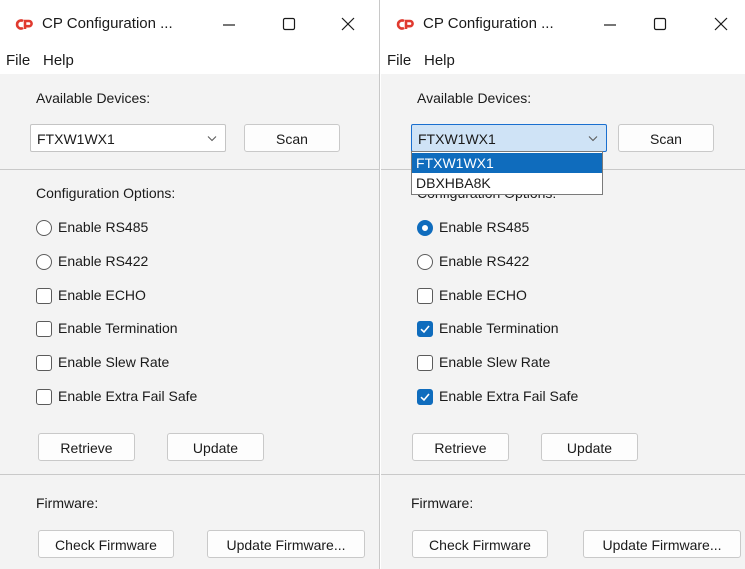 This screenshot has height=569, width=745. Describe the element at coordinates (106, 193) in the screenshot. I see `configuration-options-label: Configuration Options:` at that location.